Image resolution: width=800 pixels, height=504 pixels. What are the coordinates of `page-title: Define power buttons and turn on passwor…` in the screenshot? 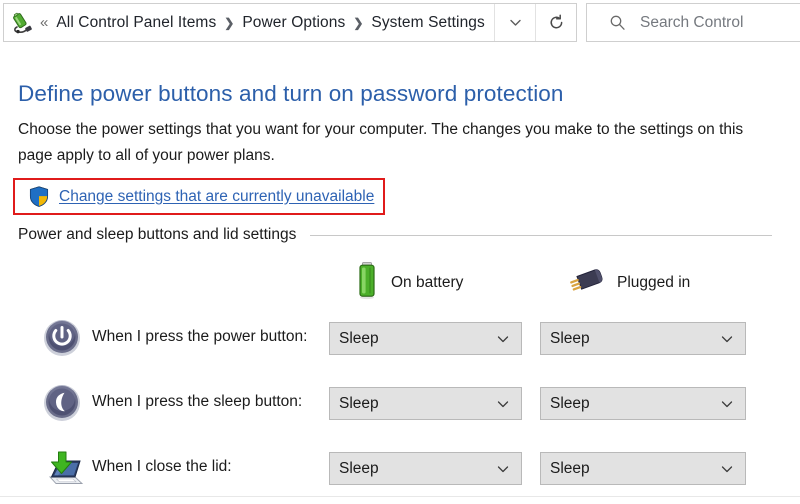 It's located at (291, 93).